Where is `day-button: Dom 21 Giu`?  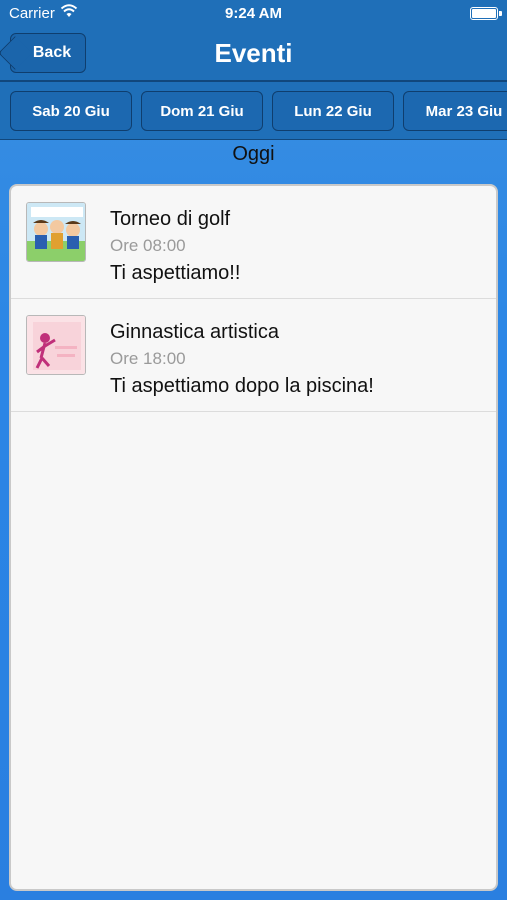
day-button: Dom 21 Giu is located at coordinates (202, 111).